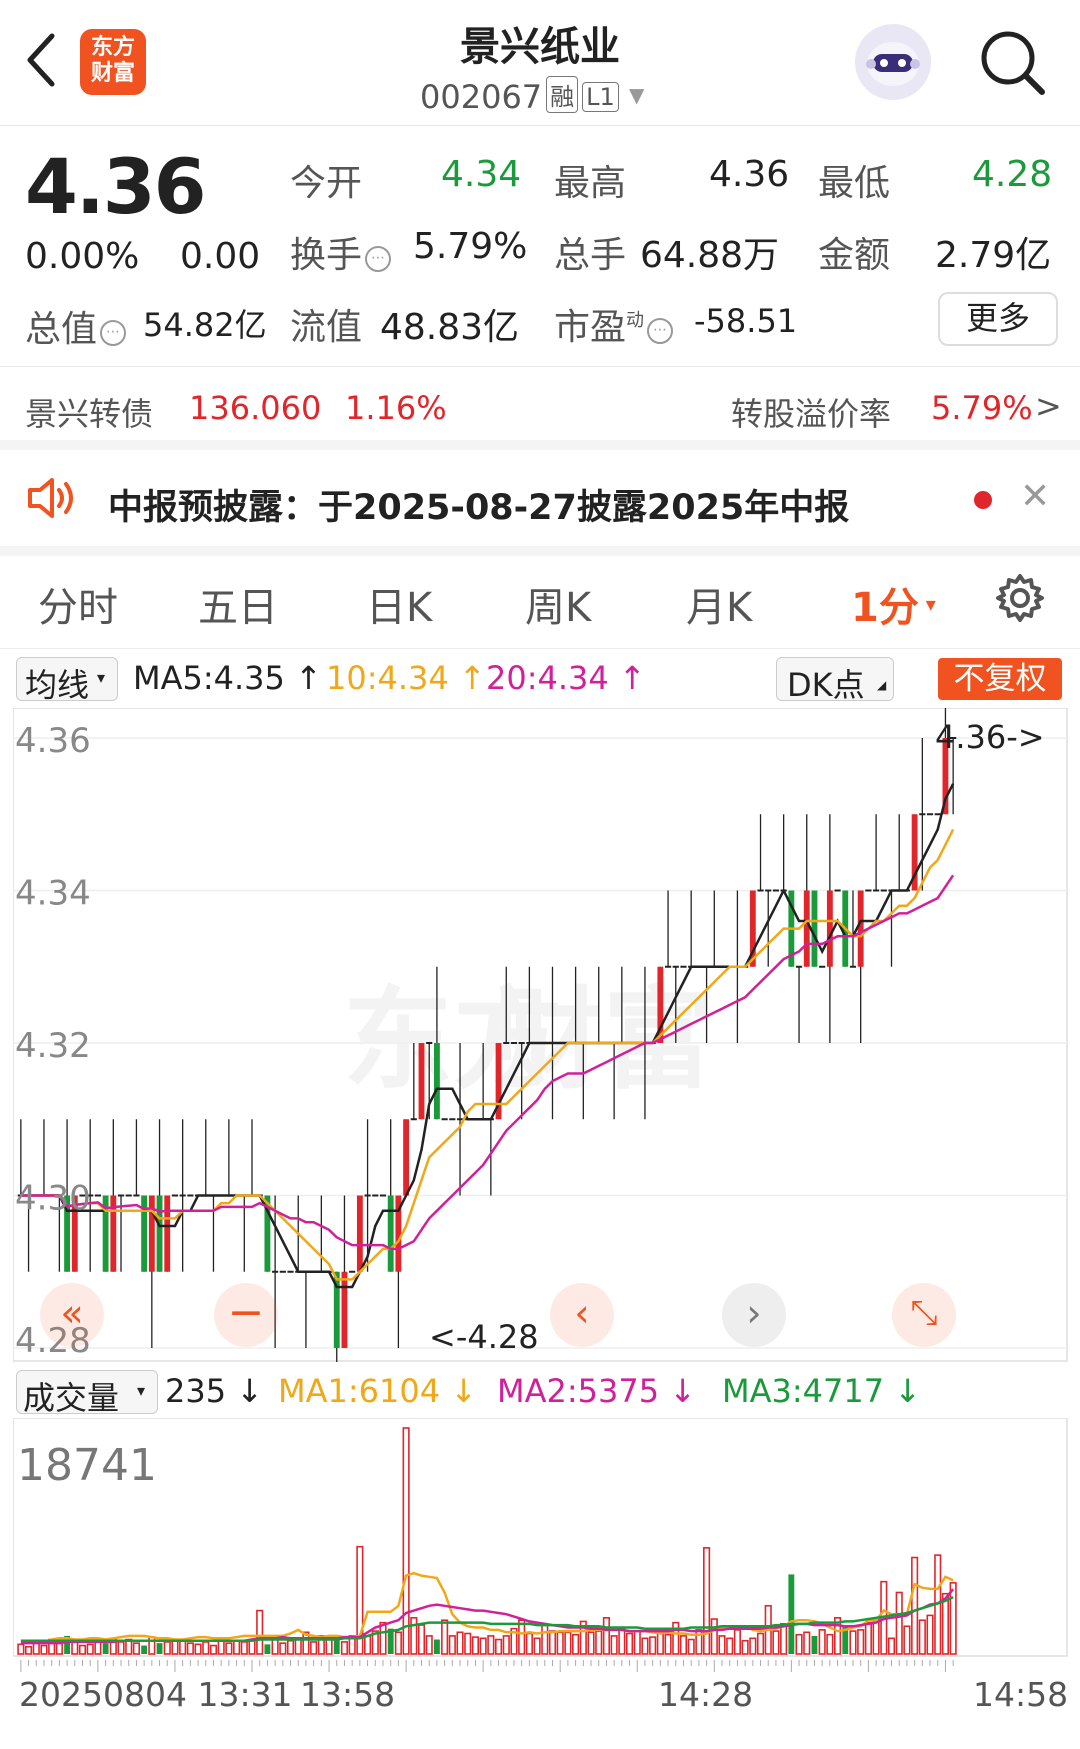 The width and height of the screenshot is (1080, 1749). What do you see at coordinates (749, 174) in the screenshot?
I see `high-value: 4.36` at bounding box center [749, 174].